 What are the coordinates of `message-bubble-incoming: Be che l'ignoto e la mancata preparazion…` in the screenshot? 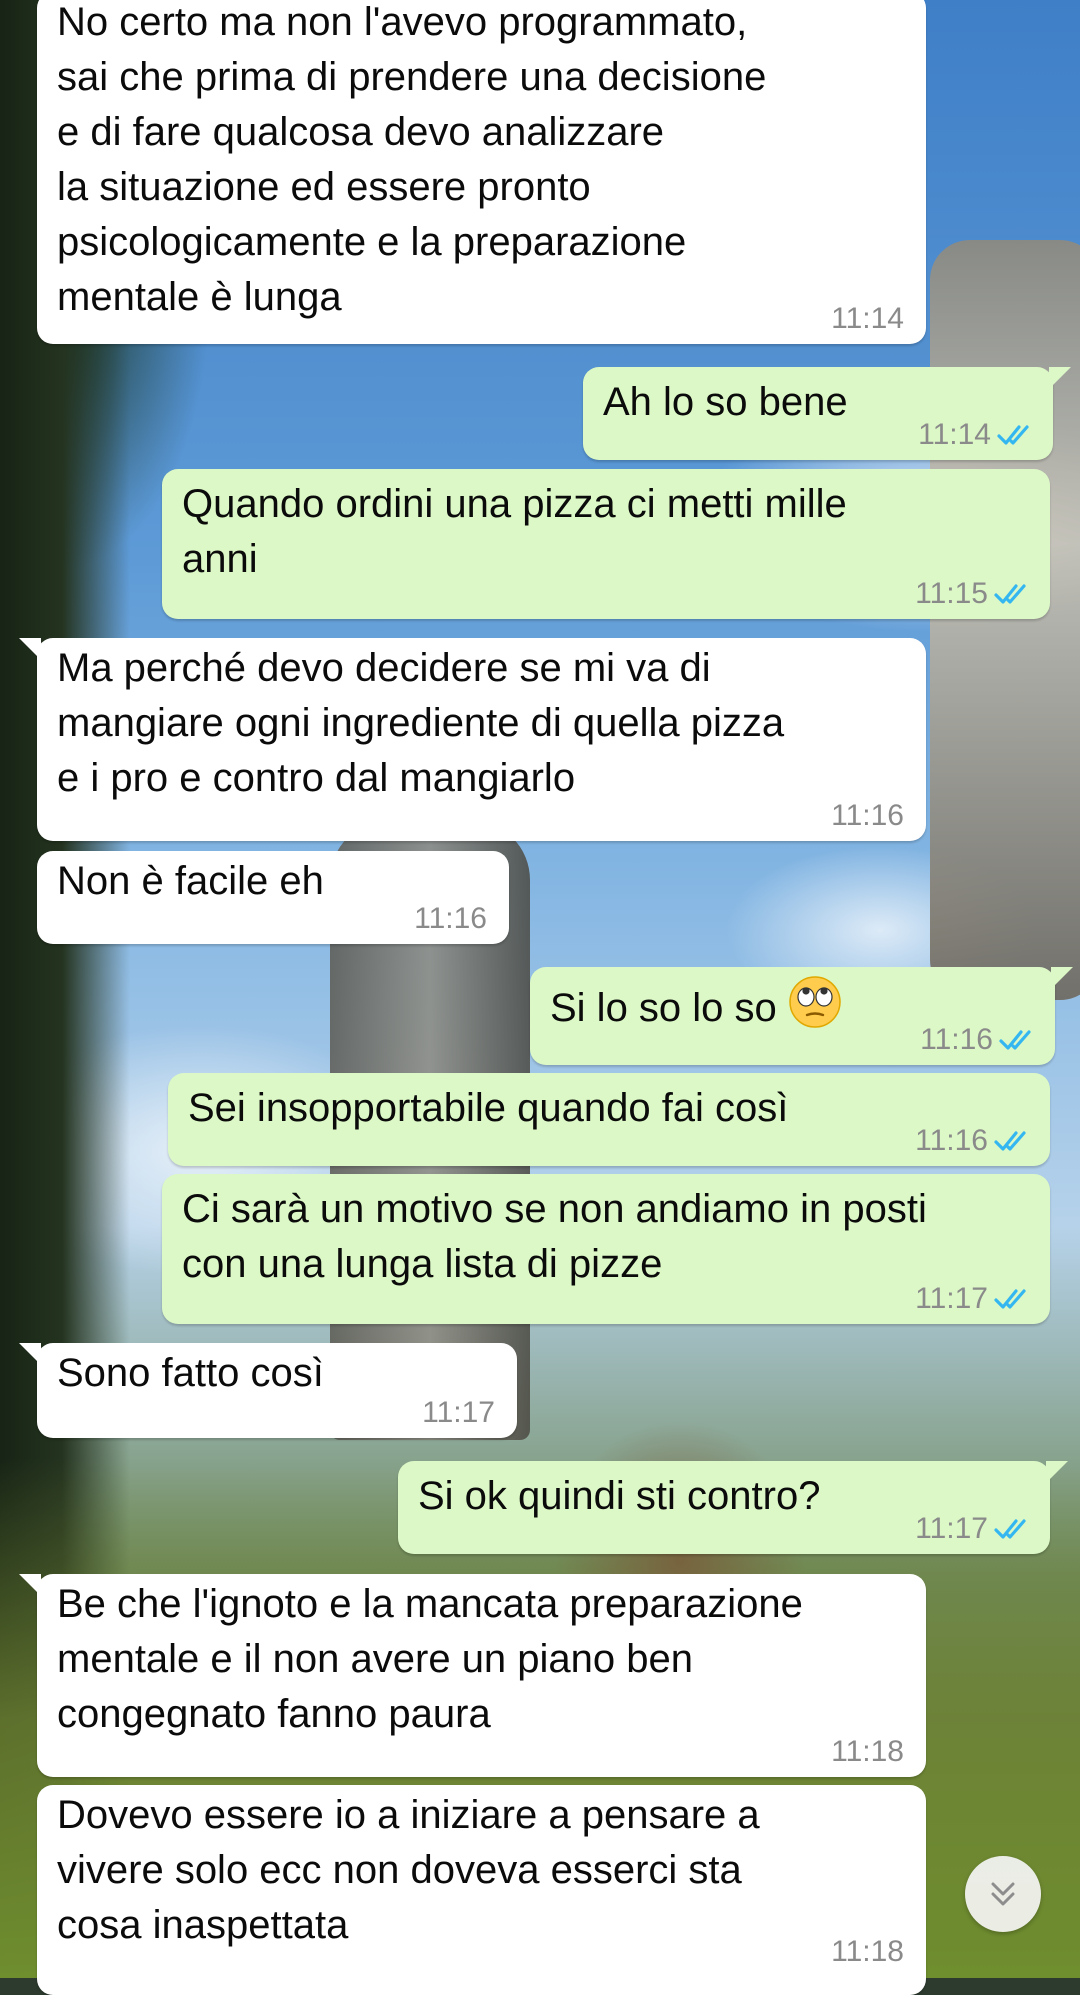 It's located at (472, 1675).